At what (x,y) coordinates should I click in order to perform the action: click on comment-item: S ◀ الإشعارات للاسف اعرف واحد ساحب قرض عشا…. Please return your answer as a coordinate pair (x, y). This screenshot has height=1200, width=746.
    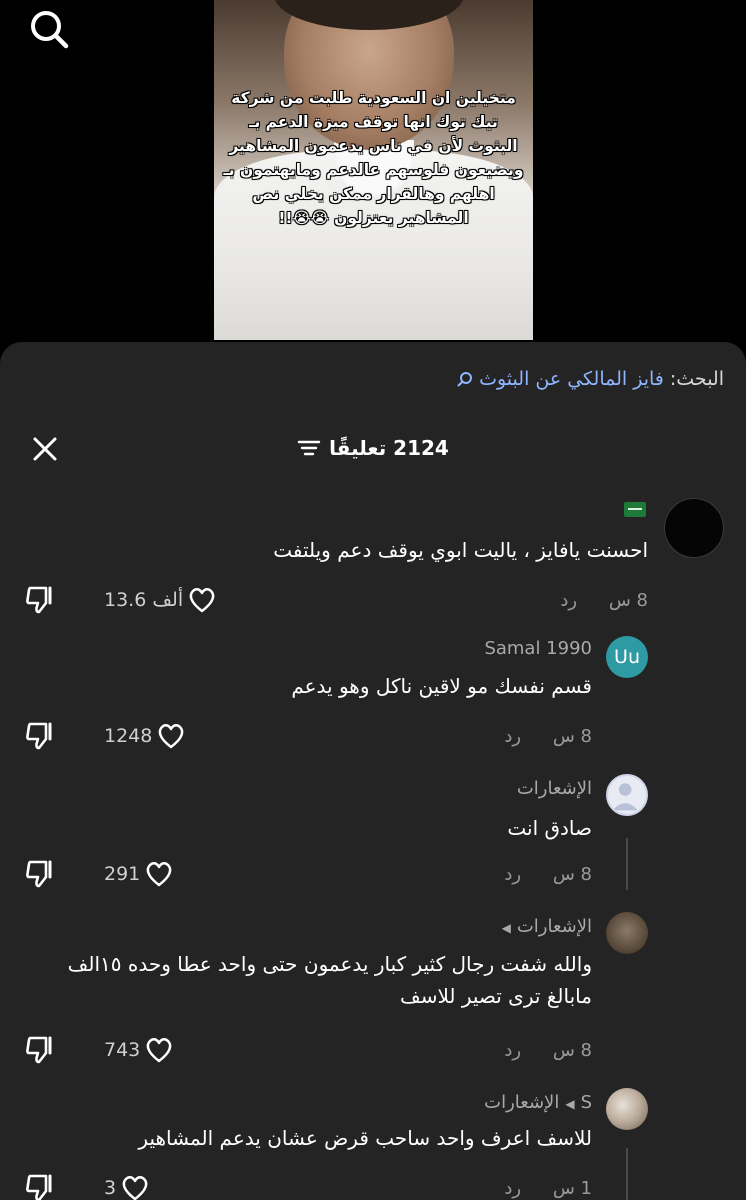
    Looking at the image, I should click on (373, 1142).